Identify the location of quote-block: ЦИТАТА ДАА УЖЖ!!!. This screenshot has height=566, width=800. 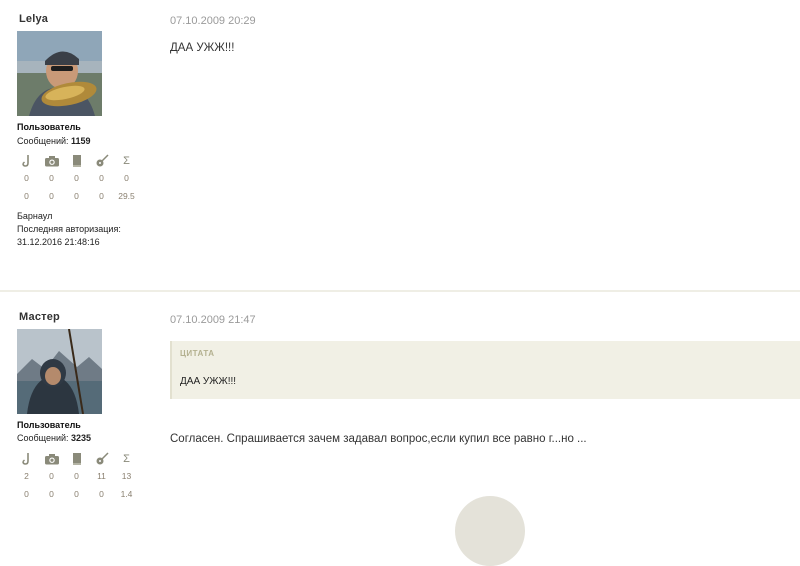
(485, 370).